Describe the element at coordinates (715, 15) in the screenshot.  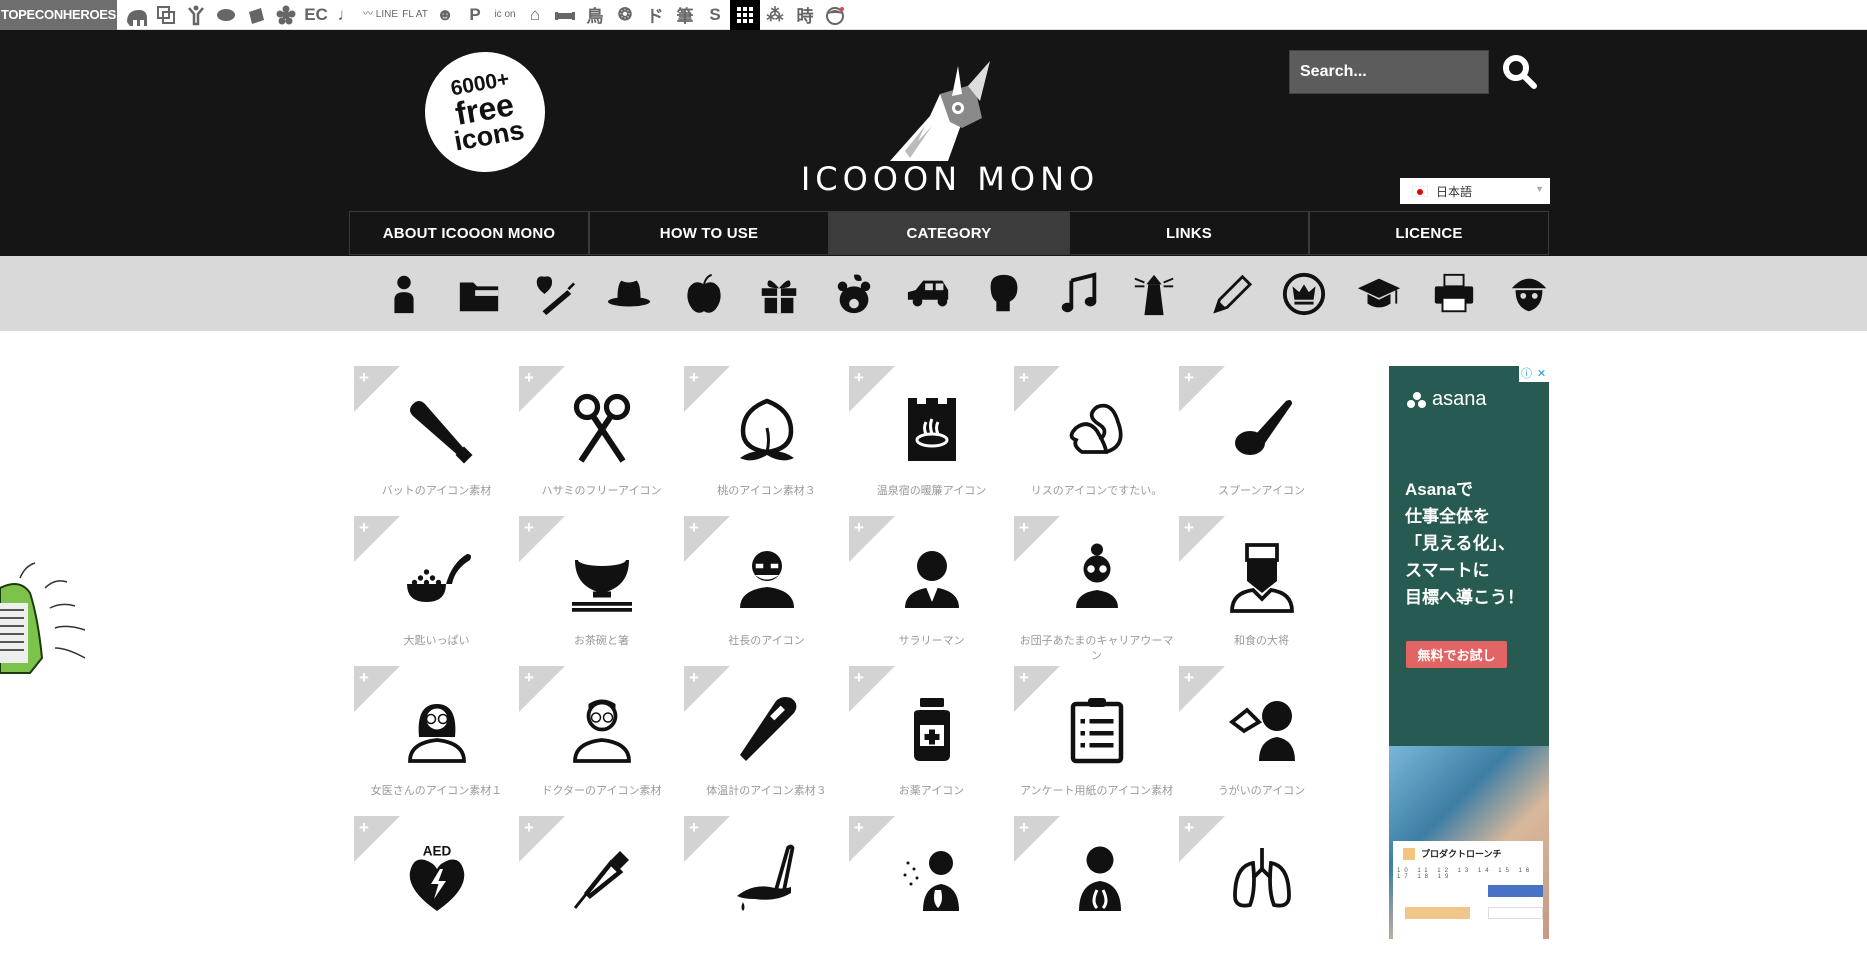
I see `network-site-s-site: S` at that location.